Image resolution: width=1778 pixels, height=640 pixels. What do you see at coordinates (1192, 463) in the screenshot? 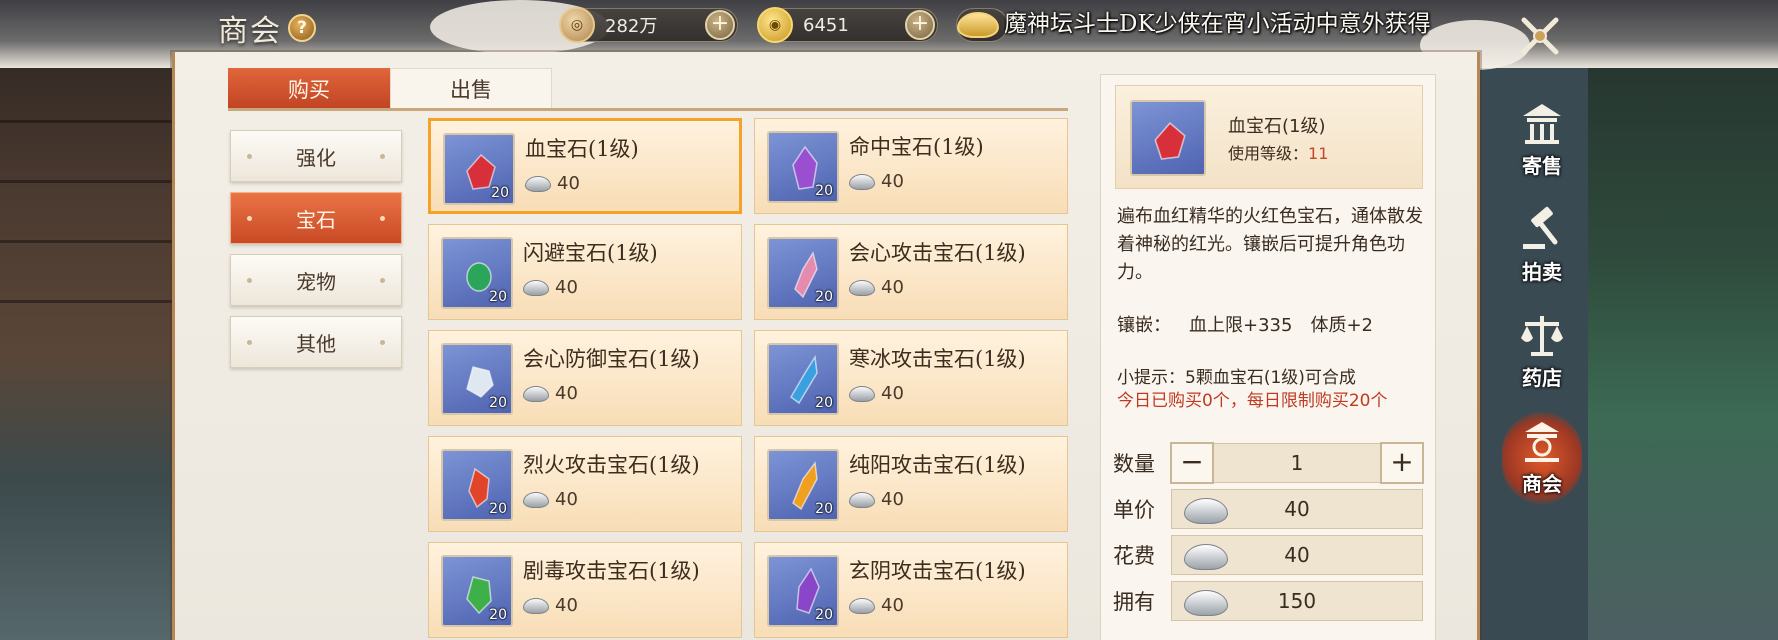
I see `decrease-quantity-button: −` at bounding box center [1192, 463].